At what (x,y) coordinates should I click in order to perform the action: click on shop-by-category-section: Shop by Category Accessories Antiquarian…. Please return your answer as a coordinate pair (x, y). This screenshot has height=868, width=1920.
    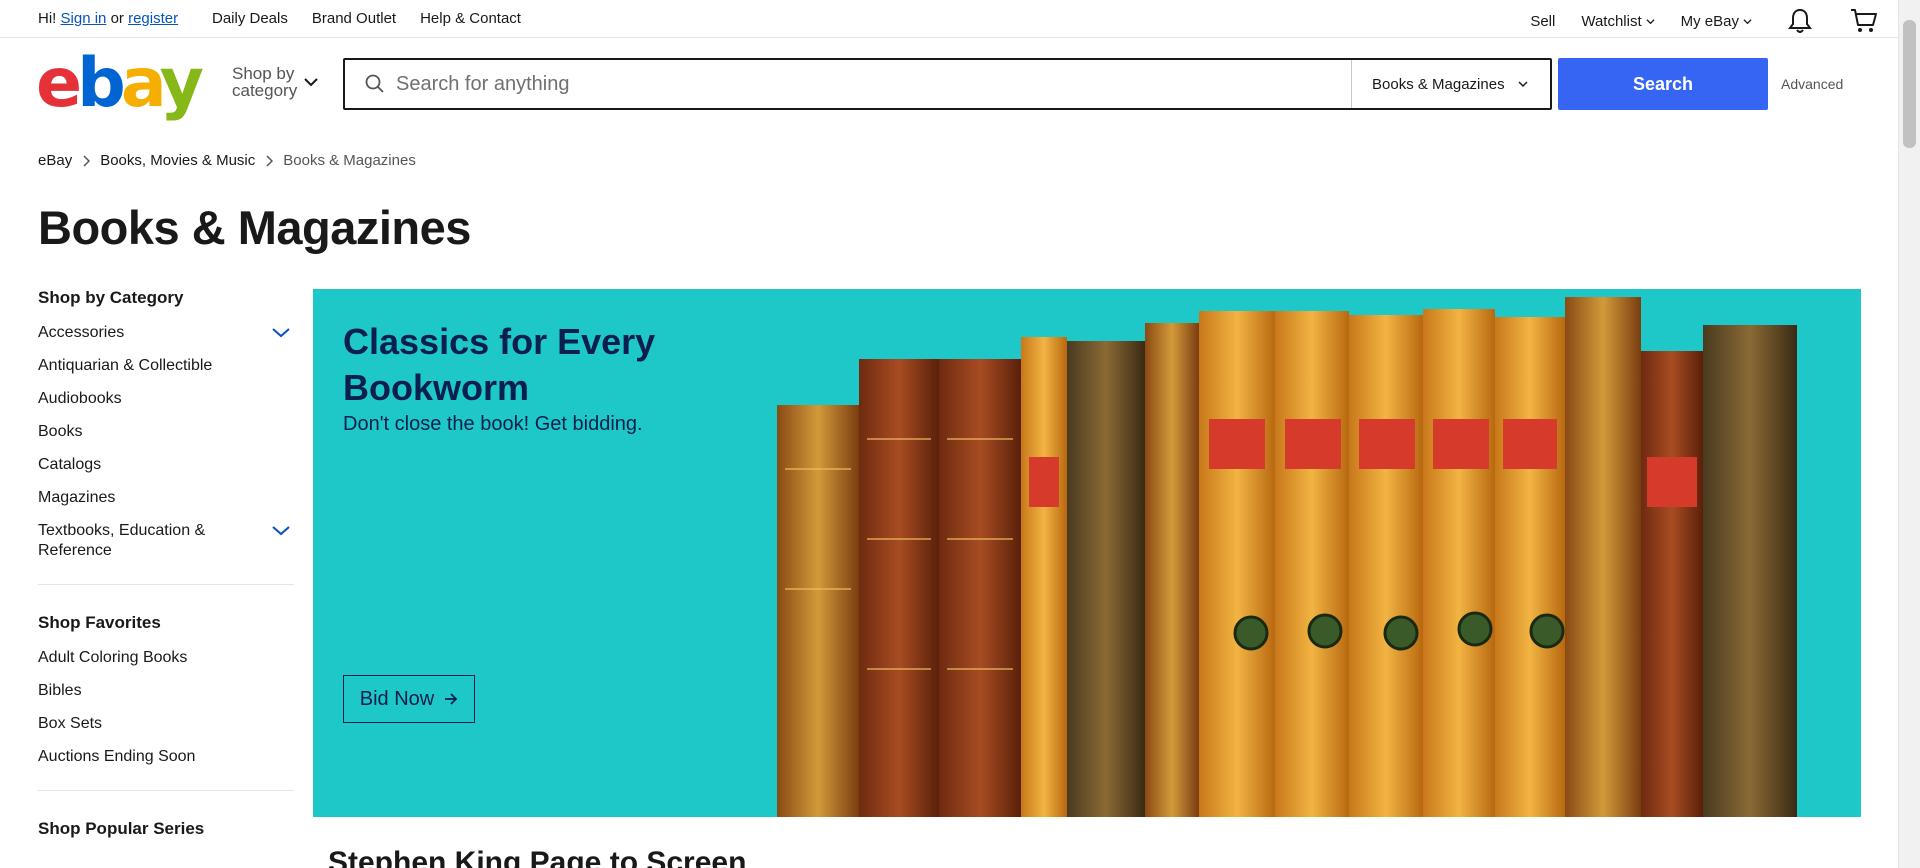
    Looking at the image, I should click on (166, 436).